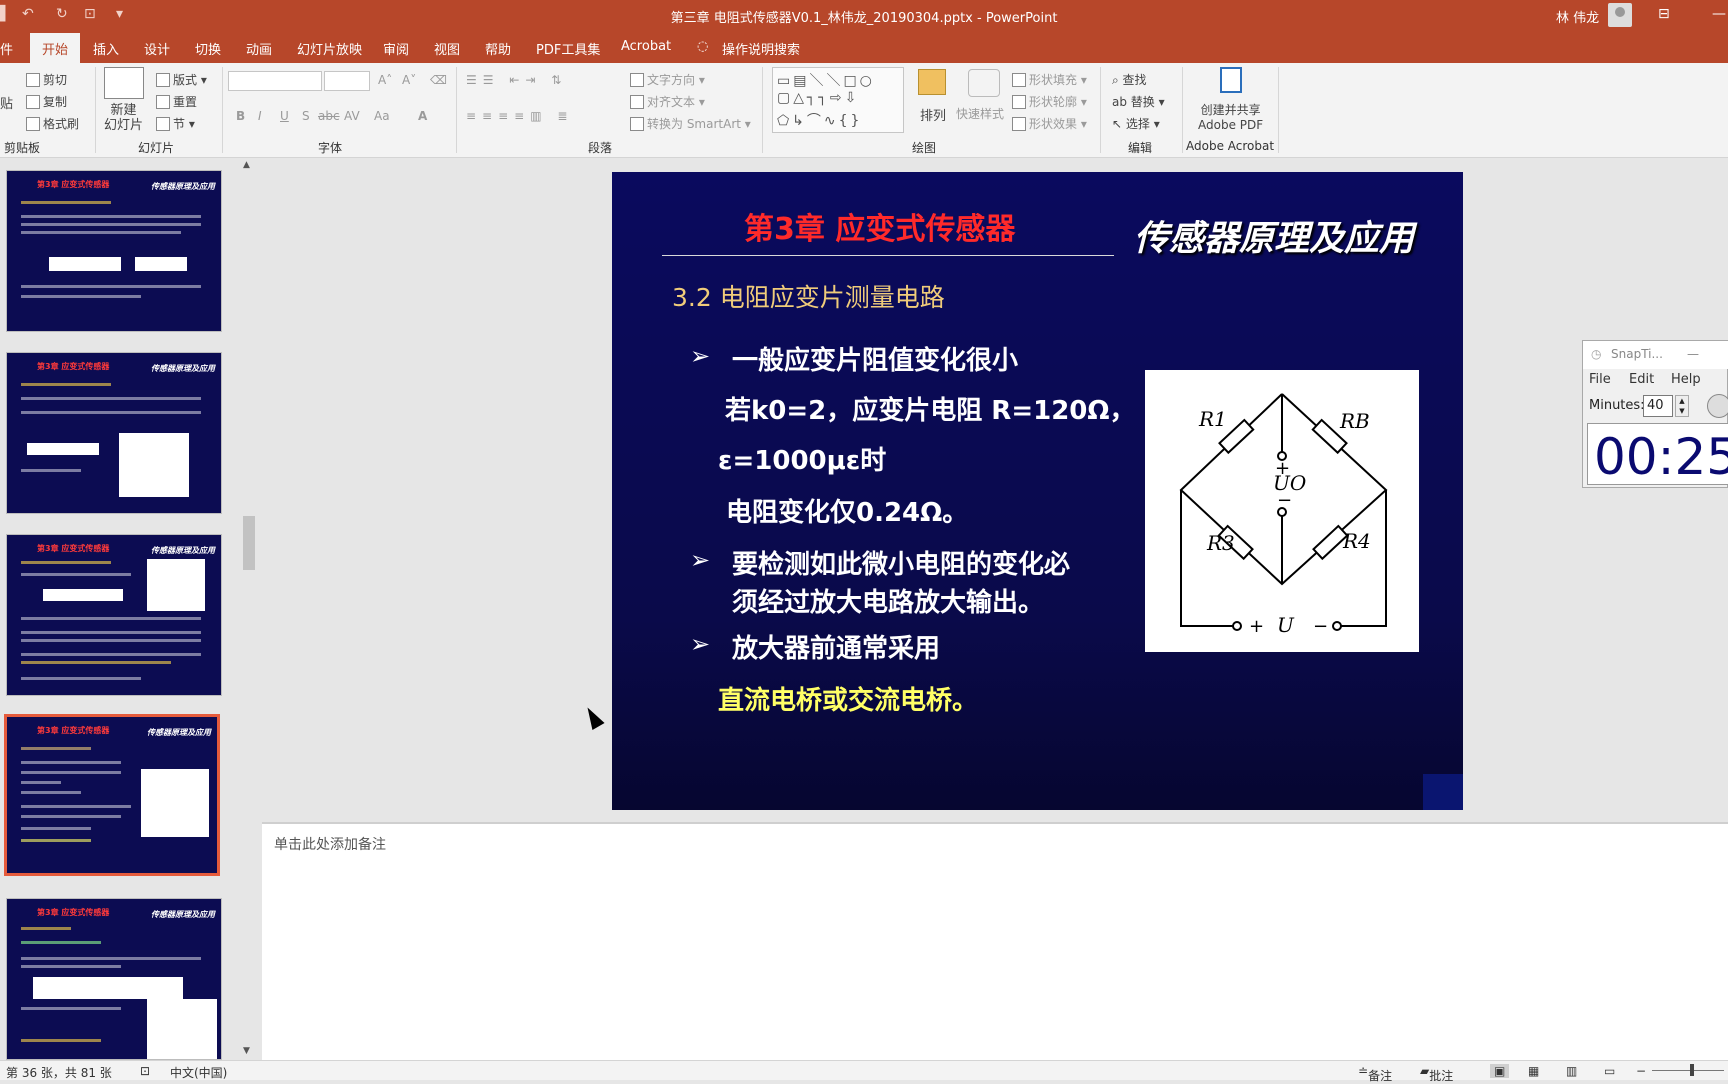 The height and width of the screenshot is (1084, 1728). Describe the element at coordinates (329, 48) in the screenshot. I see `tab-slideshow: 幻灯片放映` at that location.